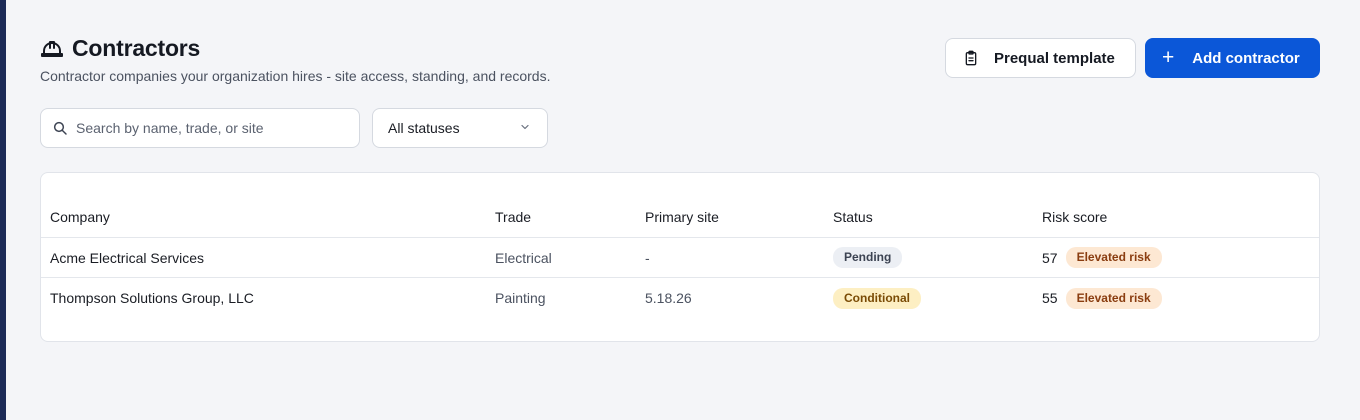 Image resolution: width=1360 pixels, height=420 pixels. What do you see at coordinates (523, 257) in the screenshot?
I see `trade: Electrical` at bounding box center [523, 257].